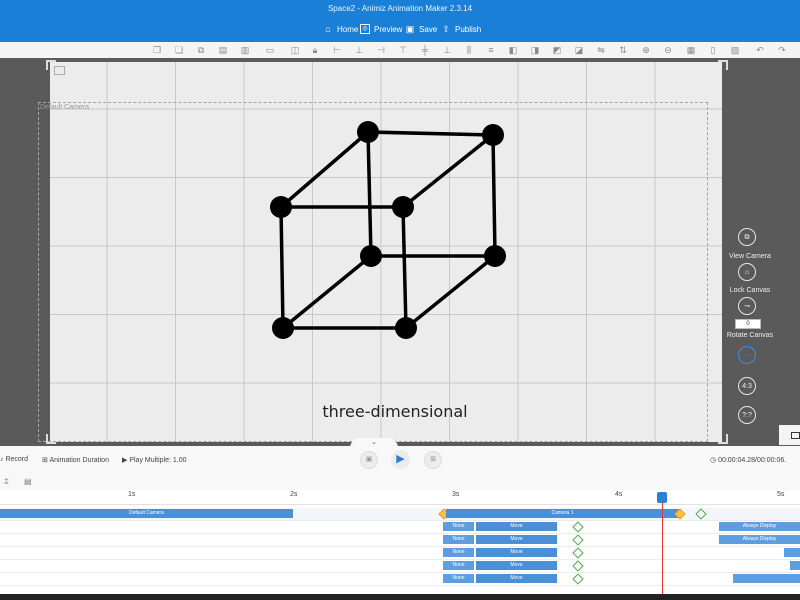 The height and width of the screenshot is (600, 800). I want to click on record-button: ♪ Record, so click(14, 459).